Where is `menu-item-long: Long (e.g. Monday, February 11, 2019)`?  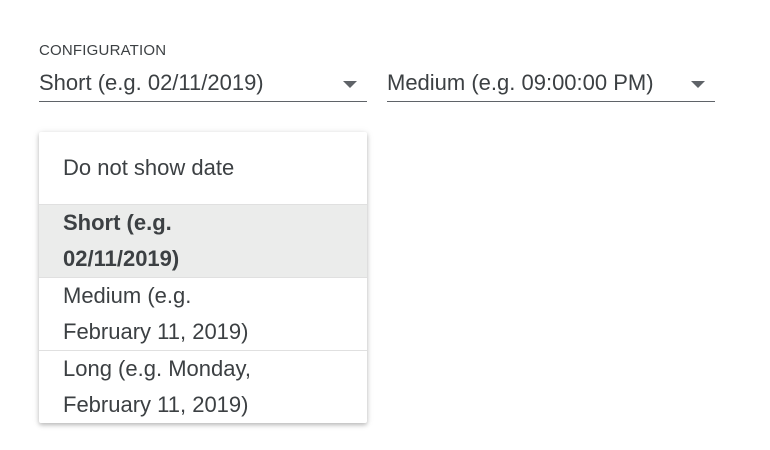
menu-item-long: Long (e.g. Monday, February 11, 2019) is located at coordinates (203, 386).